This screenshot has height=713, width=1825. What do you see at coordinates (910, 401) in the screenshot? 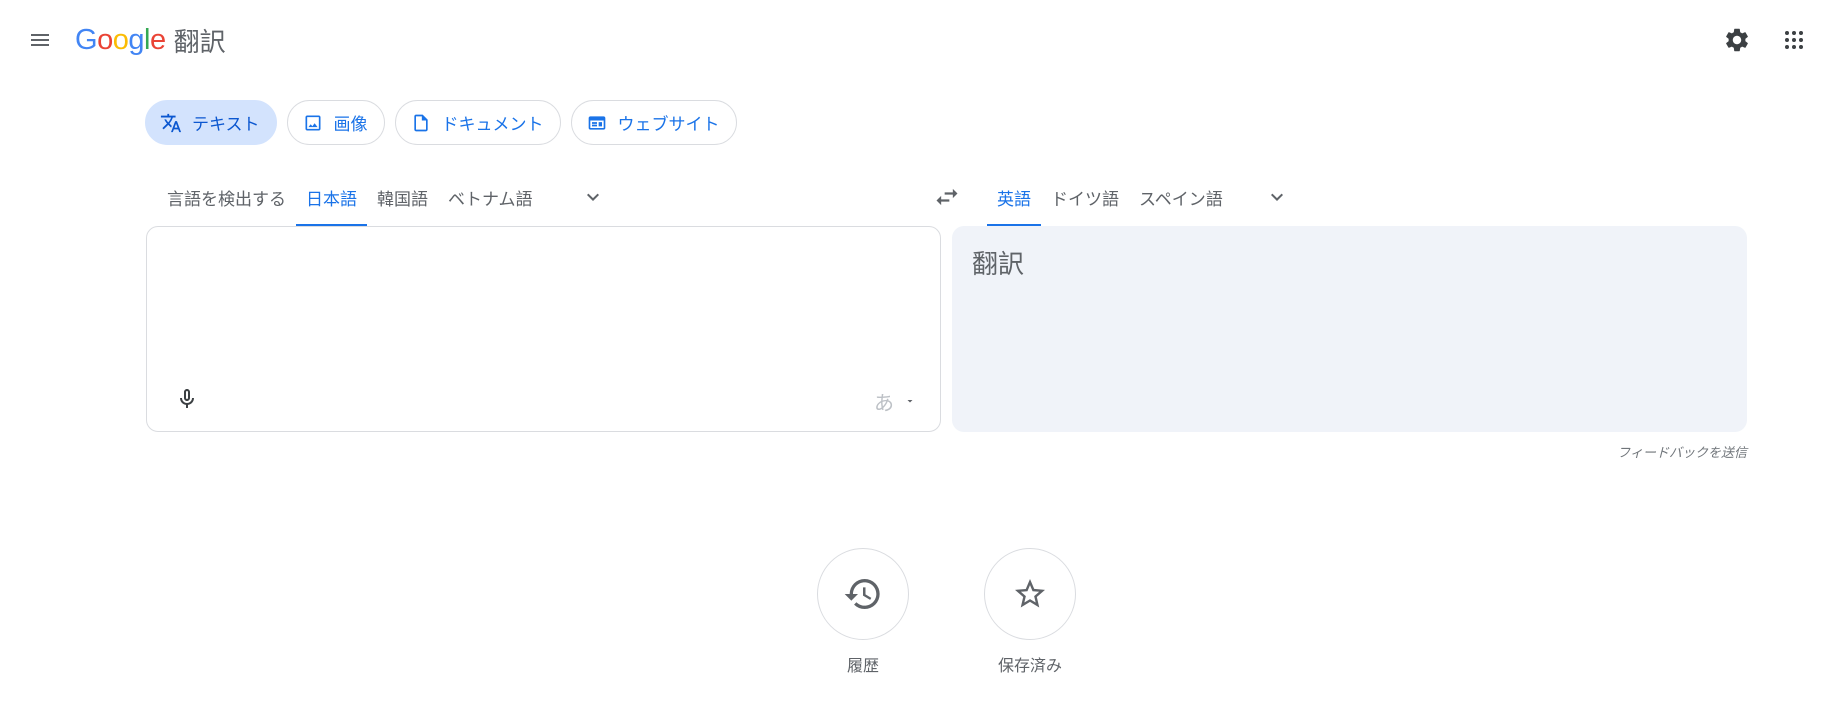
I see `caret-down-icon` at bounding box center [910, 401].